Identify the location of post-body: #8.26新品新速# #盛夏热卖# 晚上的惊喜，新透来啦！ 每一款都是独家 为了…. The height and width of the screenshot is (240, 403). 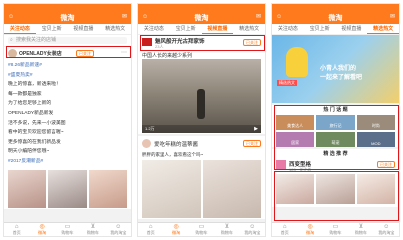
(67, 114).